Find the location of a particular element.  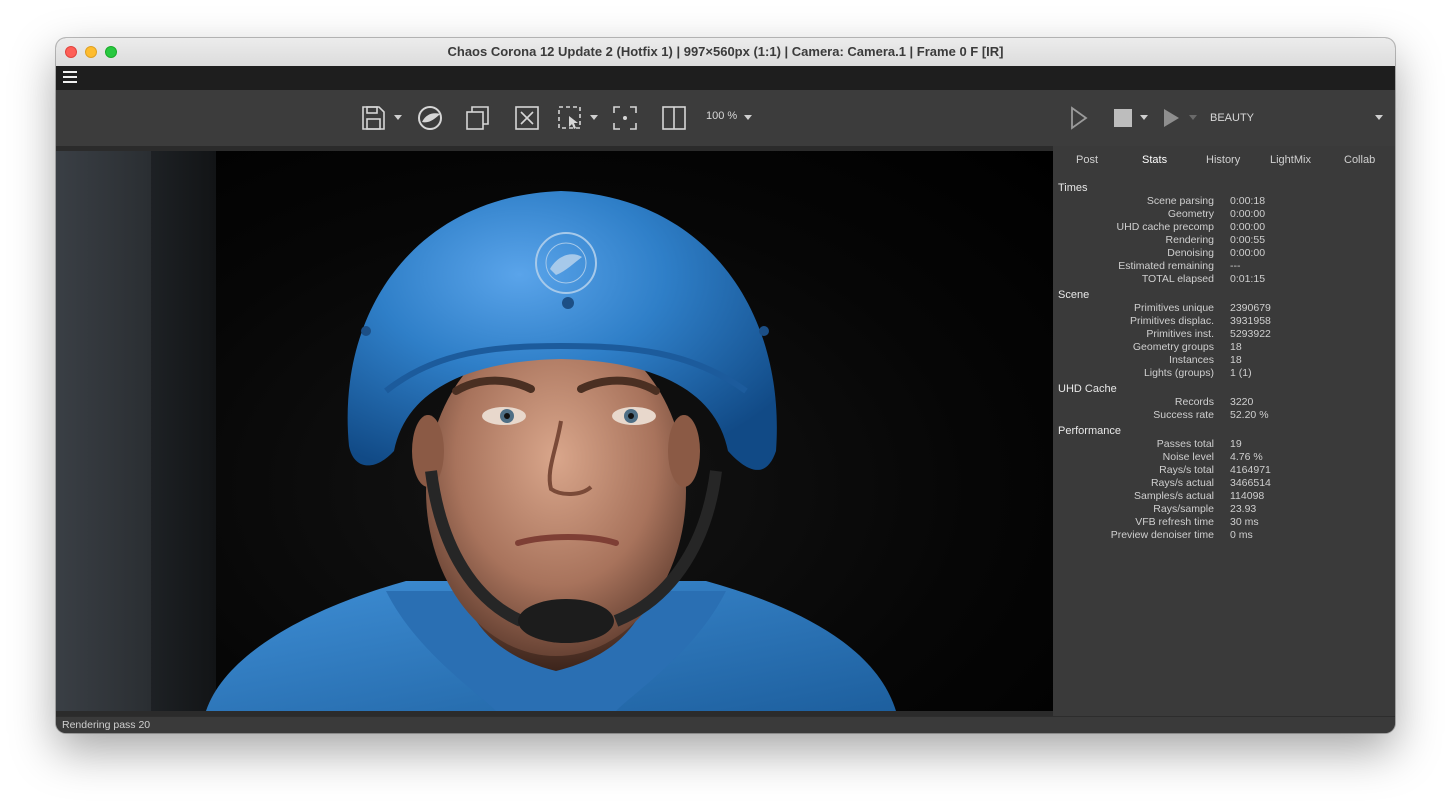

copy-button is located at coordinates (478, 118).